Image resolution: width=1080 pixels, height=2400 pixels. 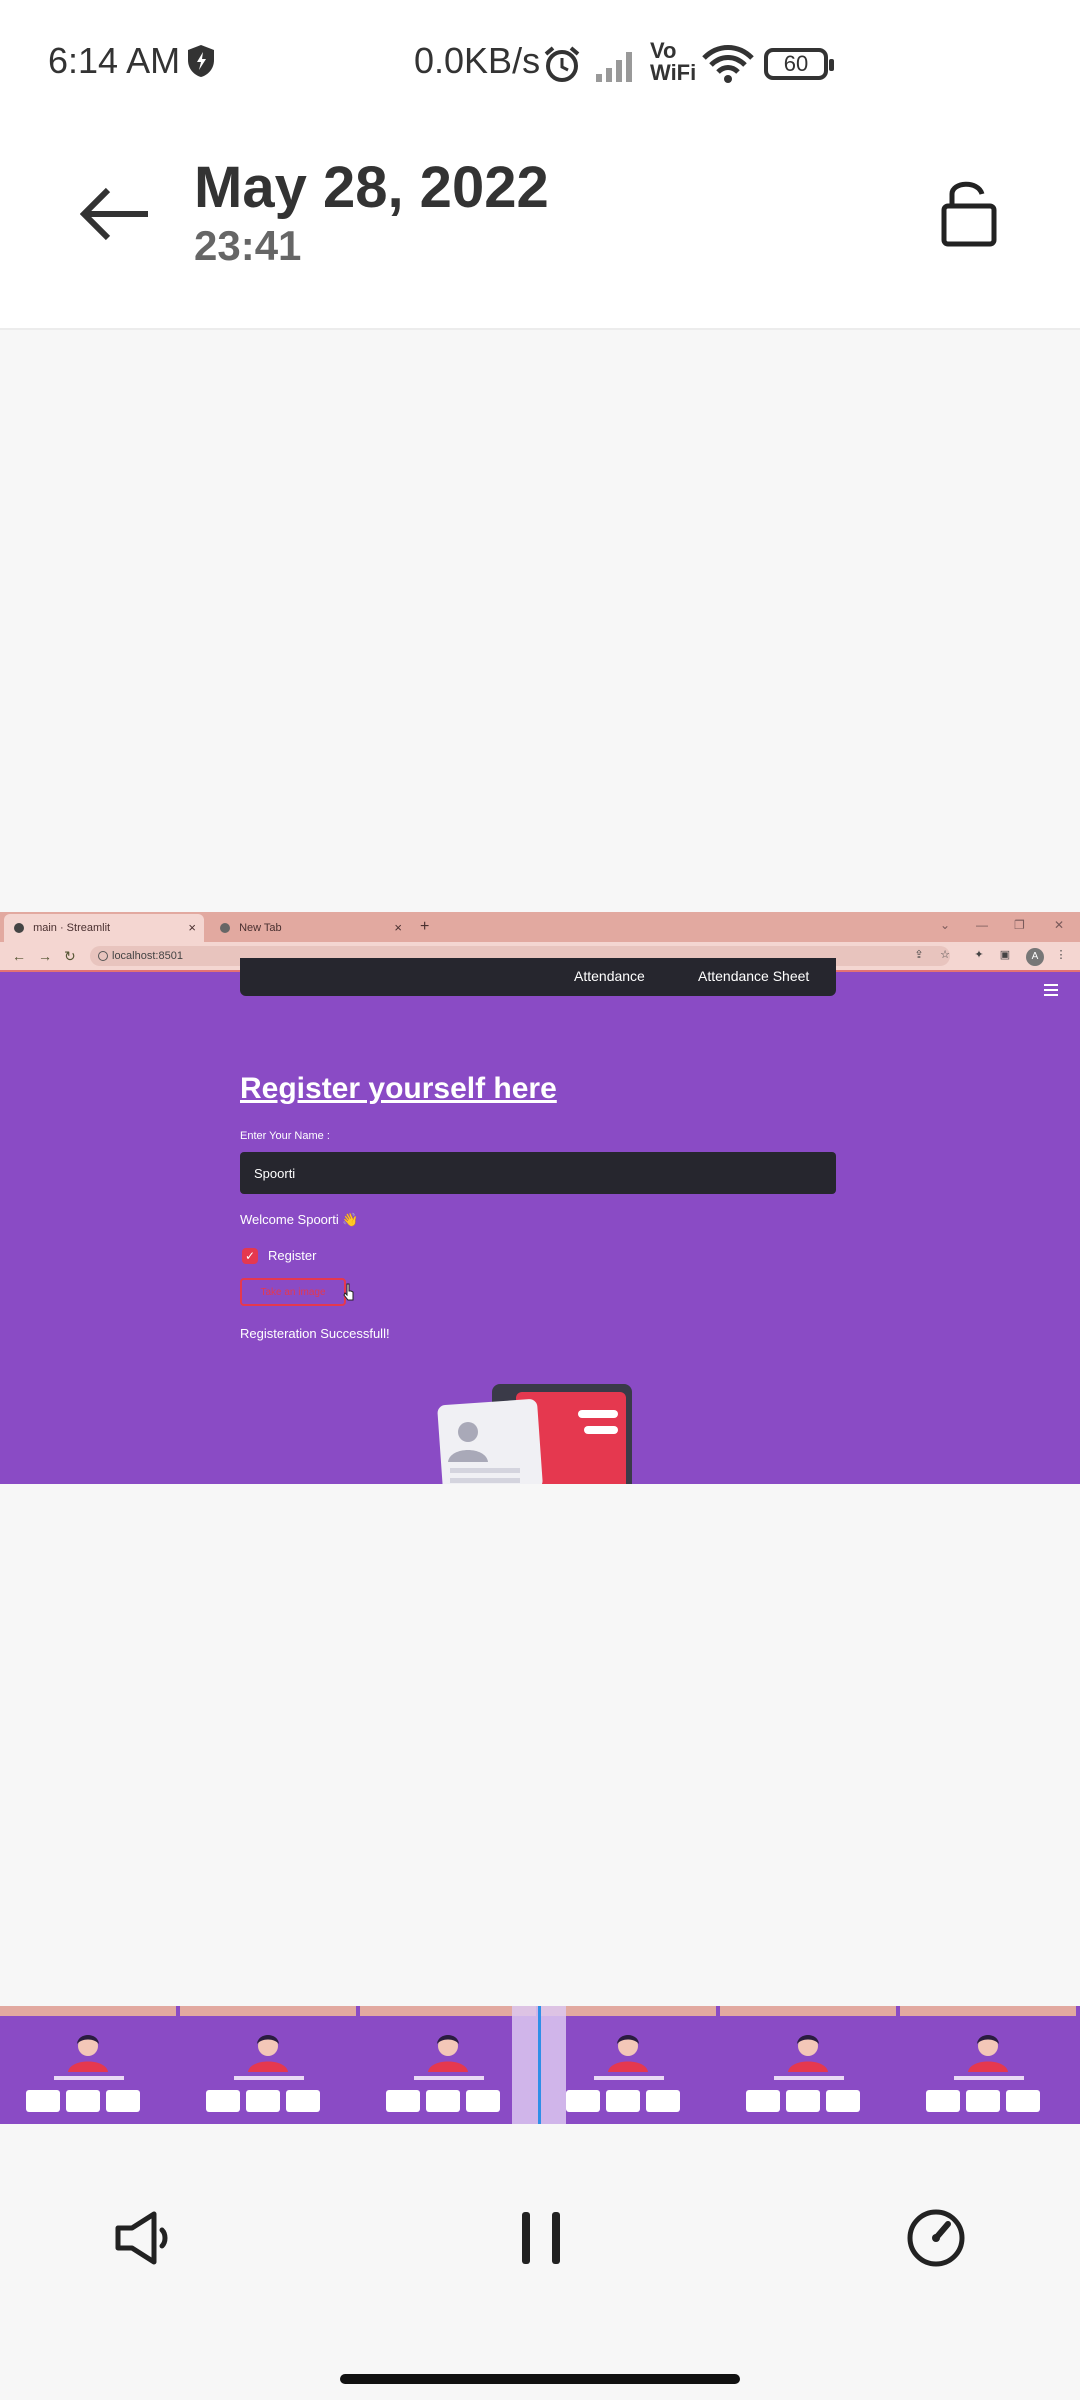 I want to click on tab-new-tab: New Tab ×, so click(x=310, y=928).